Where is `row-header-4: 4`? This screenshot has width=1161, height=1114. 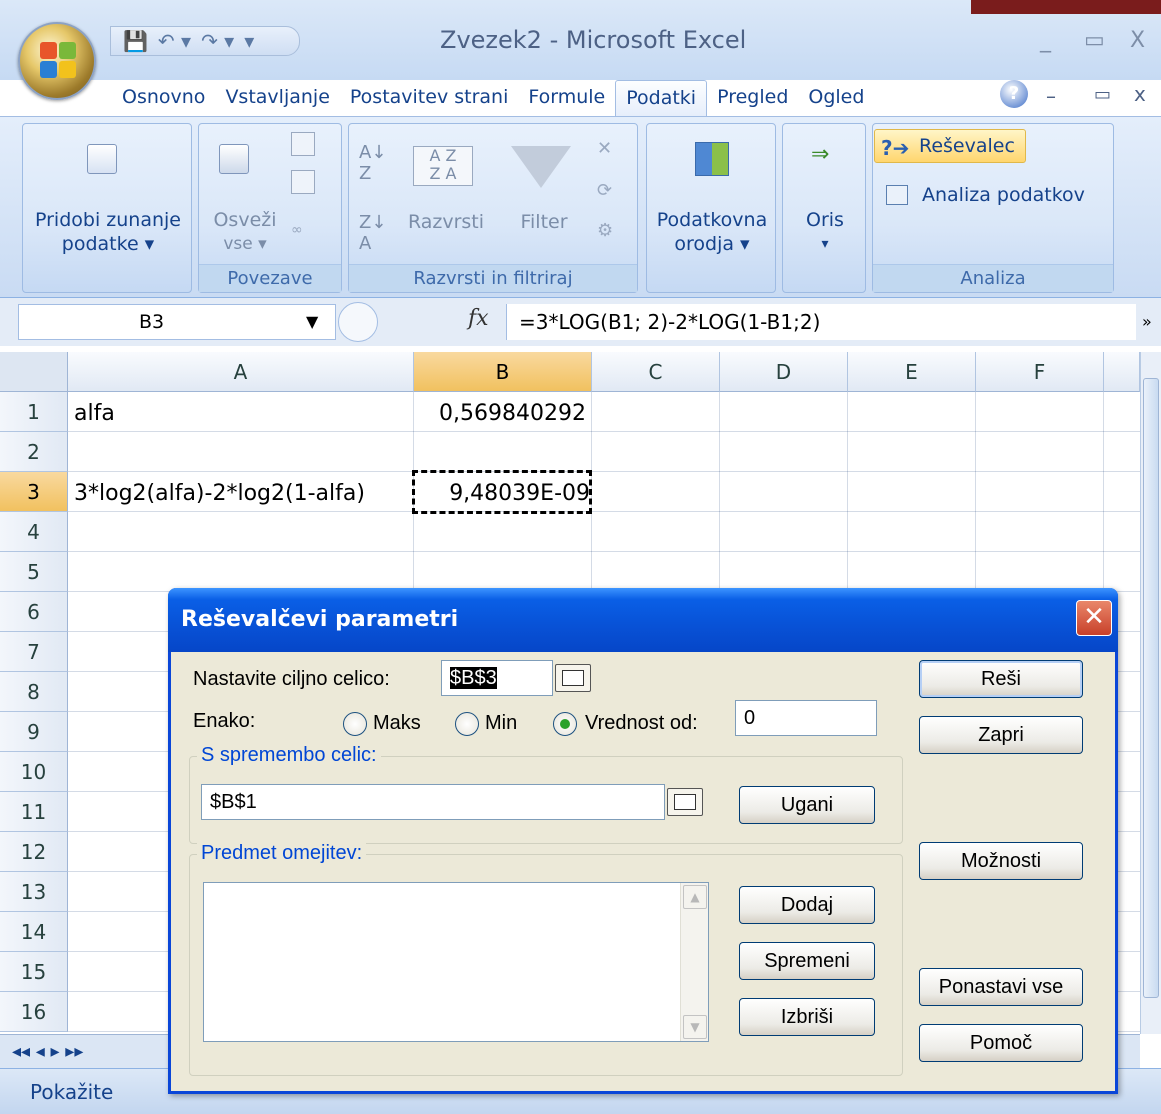 row-header-4: 4 is located at coordinates (34, 532).